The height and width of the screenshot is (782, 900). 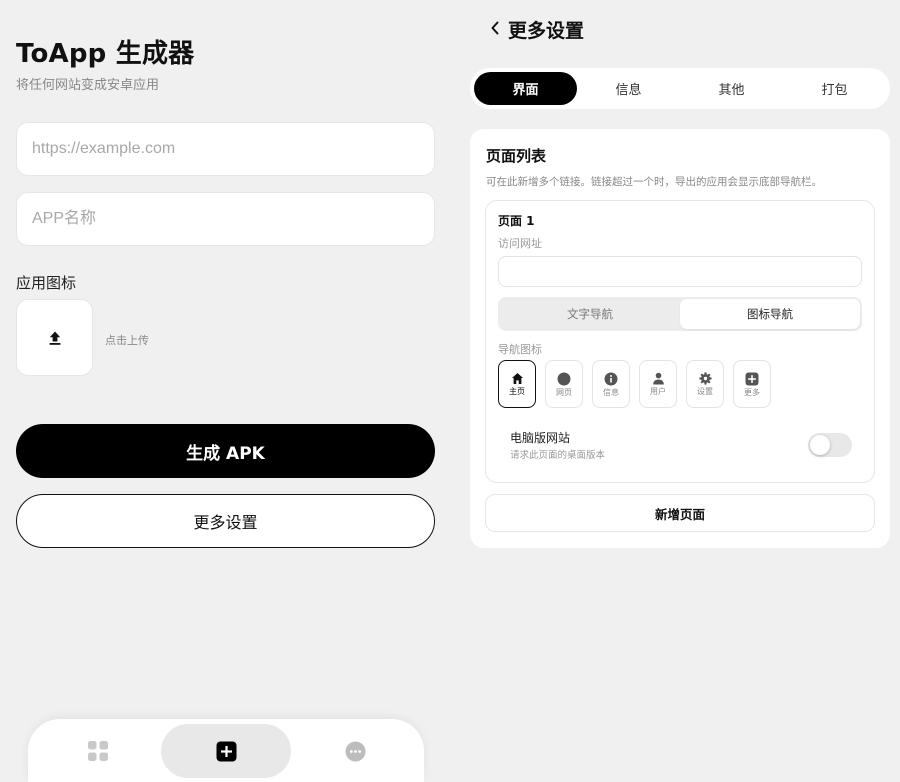 I want to click on toggle-knob, so click(x=820, y=445).